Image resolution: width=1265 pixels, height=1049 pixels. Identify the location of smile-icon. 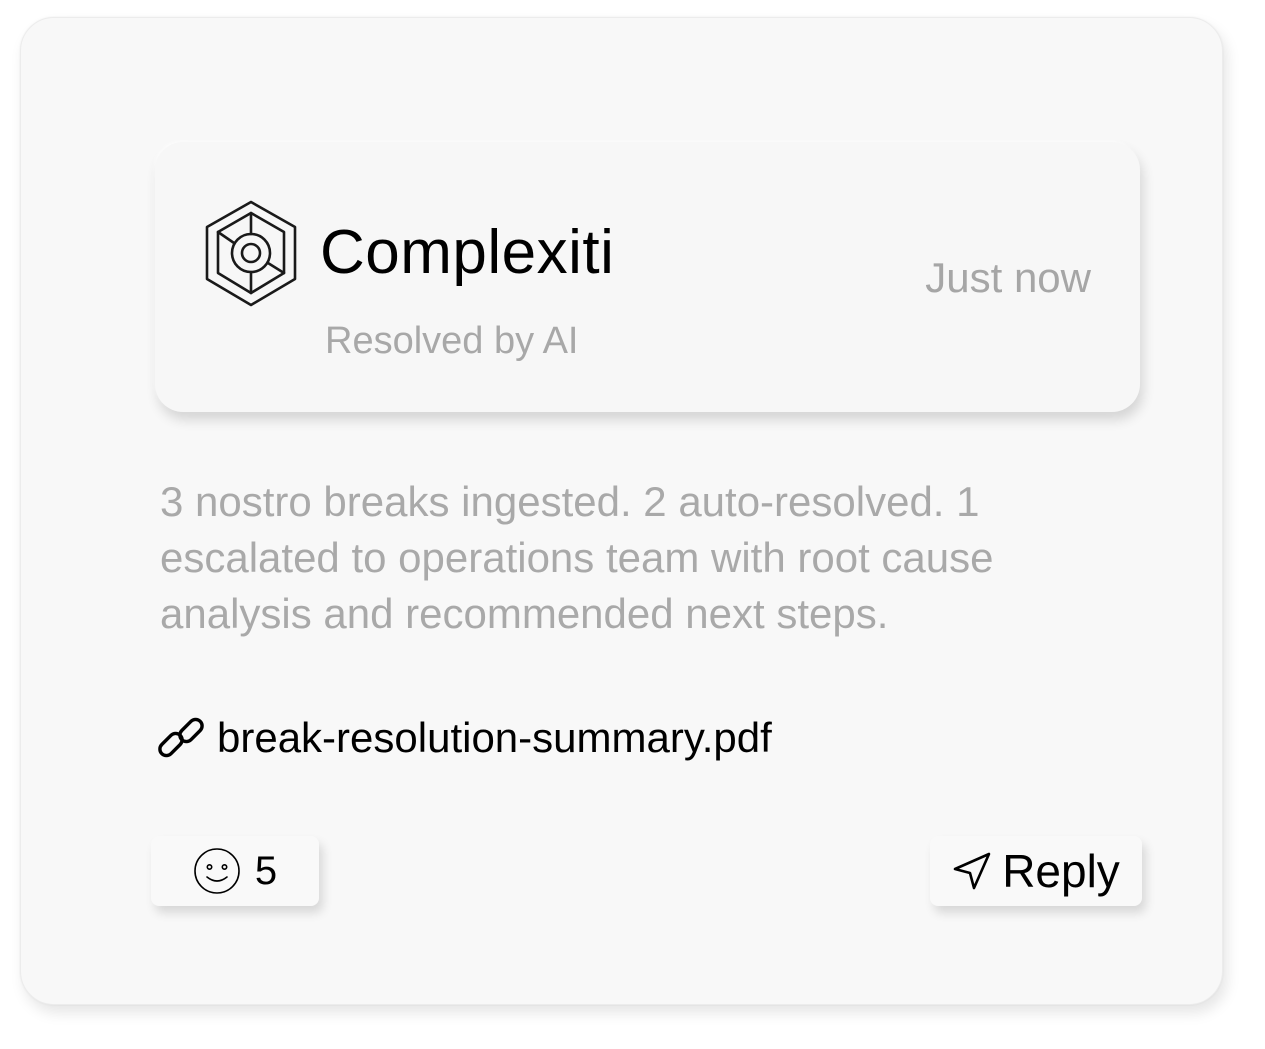
(217, 871).